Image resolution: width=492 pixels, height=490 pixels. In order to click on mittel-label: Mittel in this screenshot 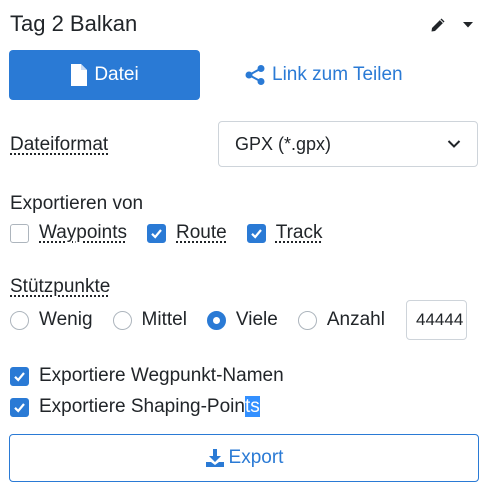, I will do `click(164, 319)`.